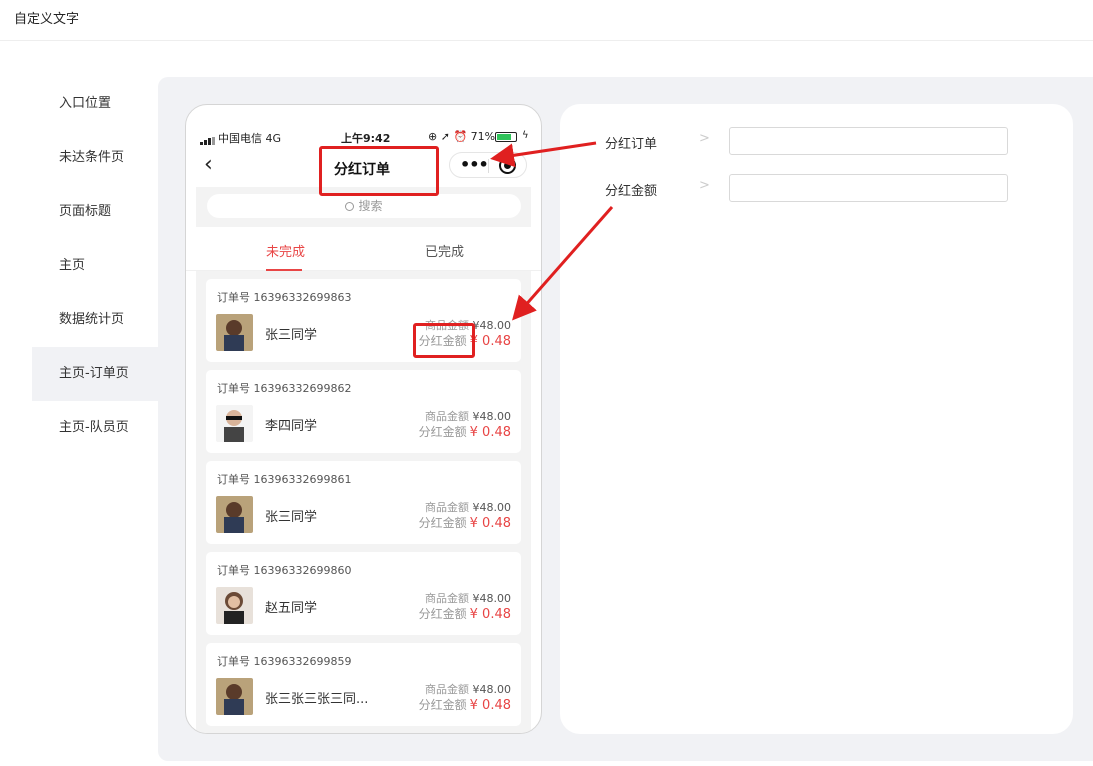  I want to click on field-label: 分红订单, so click(631, 144).